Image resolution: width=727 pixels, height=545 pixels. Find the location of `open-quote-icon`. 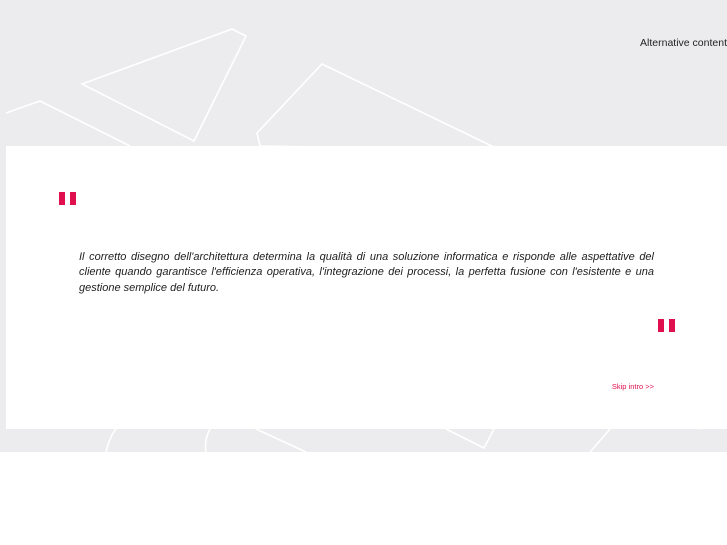

open-quote-icon is located at coordinates (67, 198).